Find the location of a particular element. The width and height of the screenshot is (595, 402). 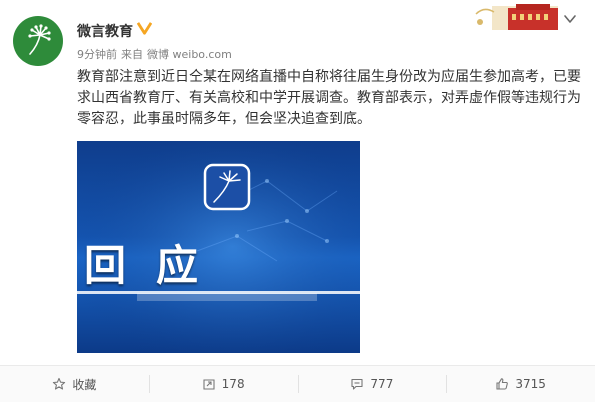

comment-count: 777 is located at coordinates (382, 384).